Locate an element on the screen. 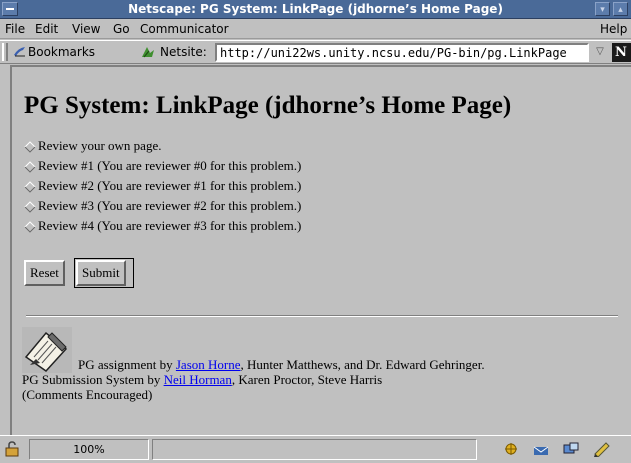  option-label: Review your own page. is located at coordinates (100, 145).